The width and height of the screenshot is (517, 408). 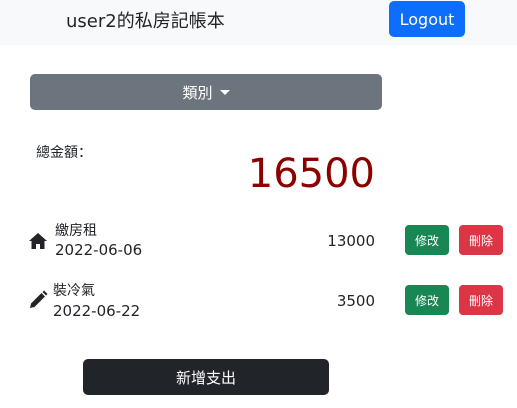 What do you see at coordinates (427, 19) in the screenshot?
I see `logout-button: Logout` at bounding box center [427, 19].